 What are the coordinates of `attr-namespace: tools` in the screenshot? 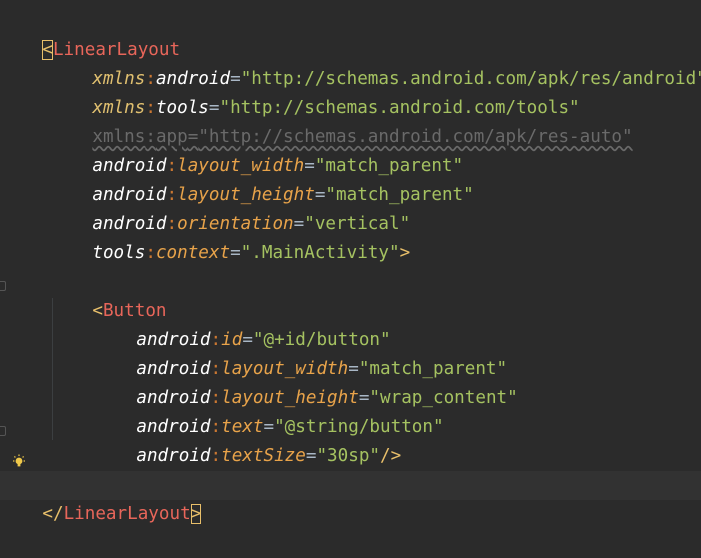 It's located at (119, 253).